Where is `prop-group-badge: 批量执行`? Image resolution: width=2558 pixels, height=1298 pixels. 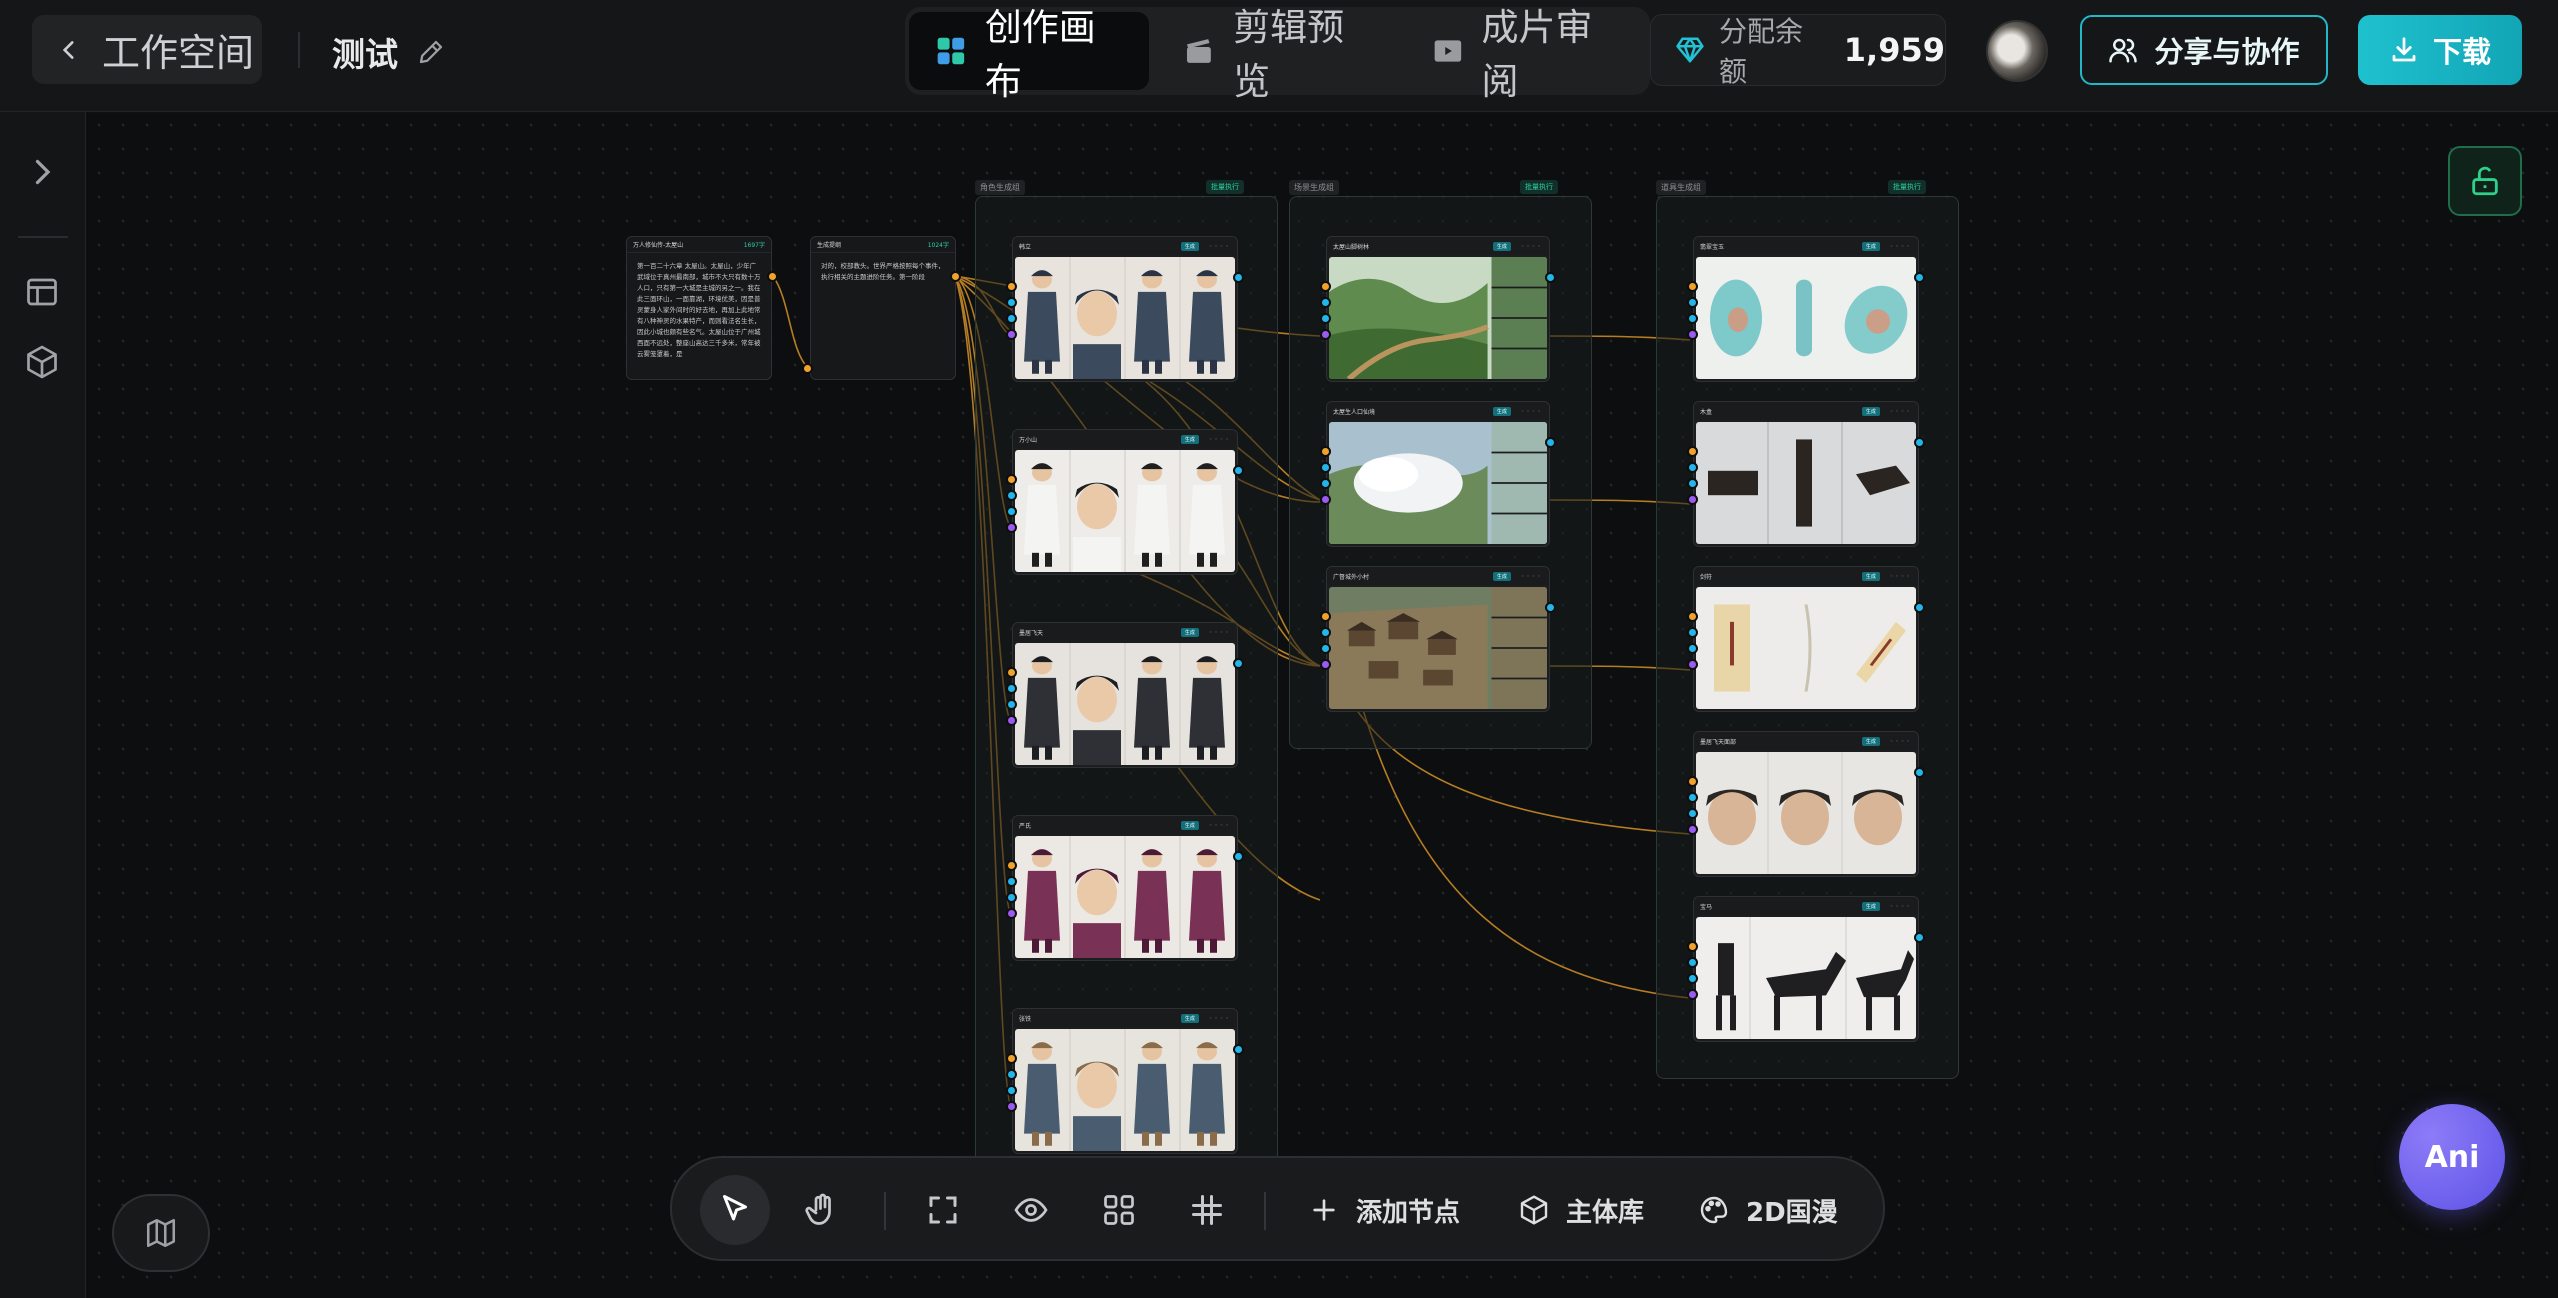
prop-group-badge: 批量执行 is located at coordinates (1907, 187).